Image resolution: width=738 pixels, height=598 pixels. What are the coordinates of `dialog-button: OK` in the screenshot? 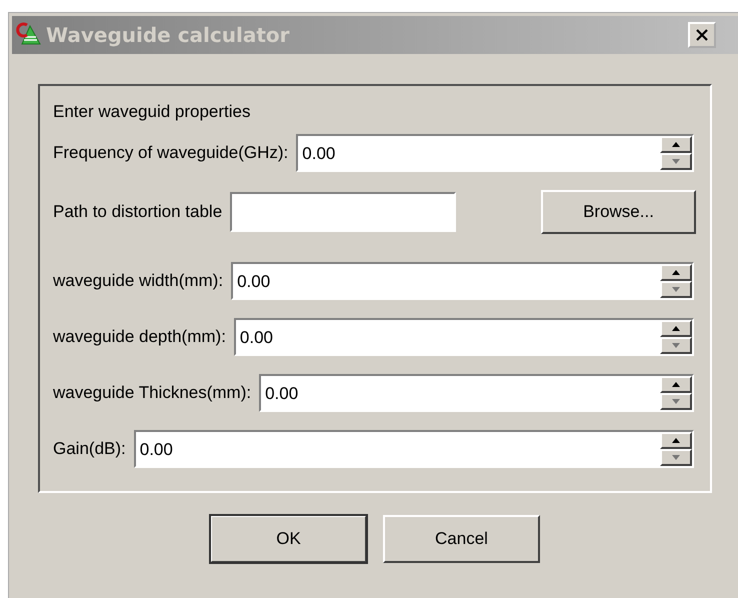 It's located at (288, 539).